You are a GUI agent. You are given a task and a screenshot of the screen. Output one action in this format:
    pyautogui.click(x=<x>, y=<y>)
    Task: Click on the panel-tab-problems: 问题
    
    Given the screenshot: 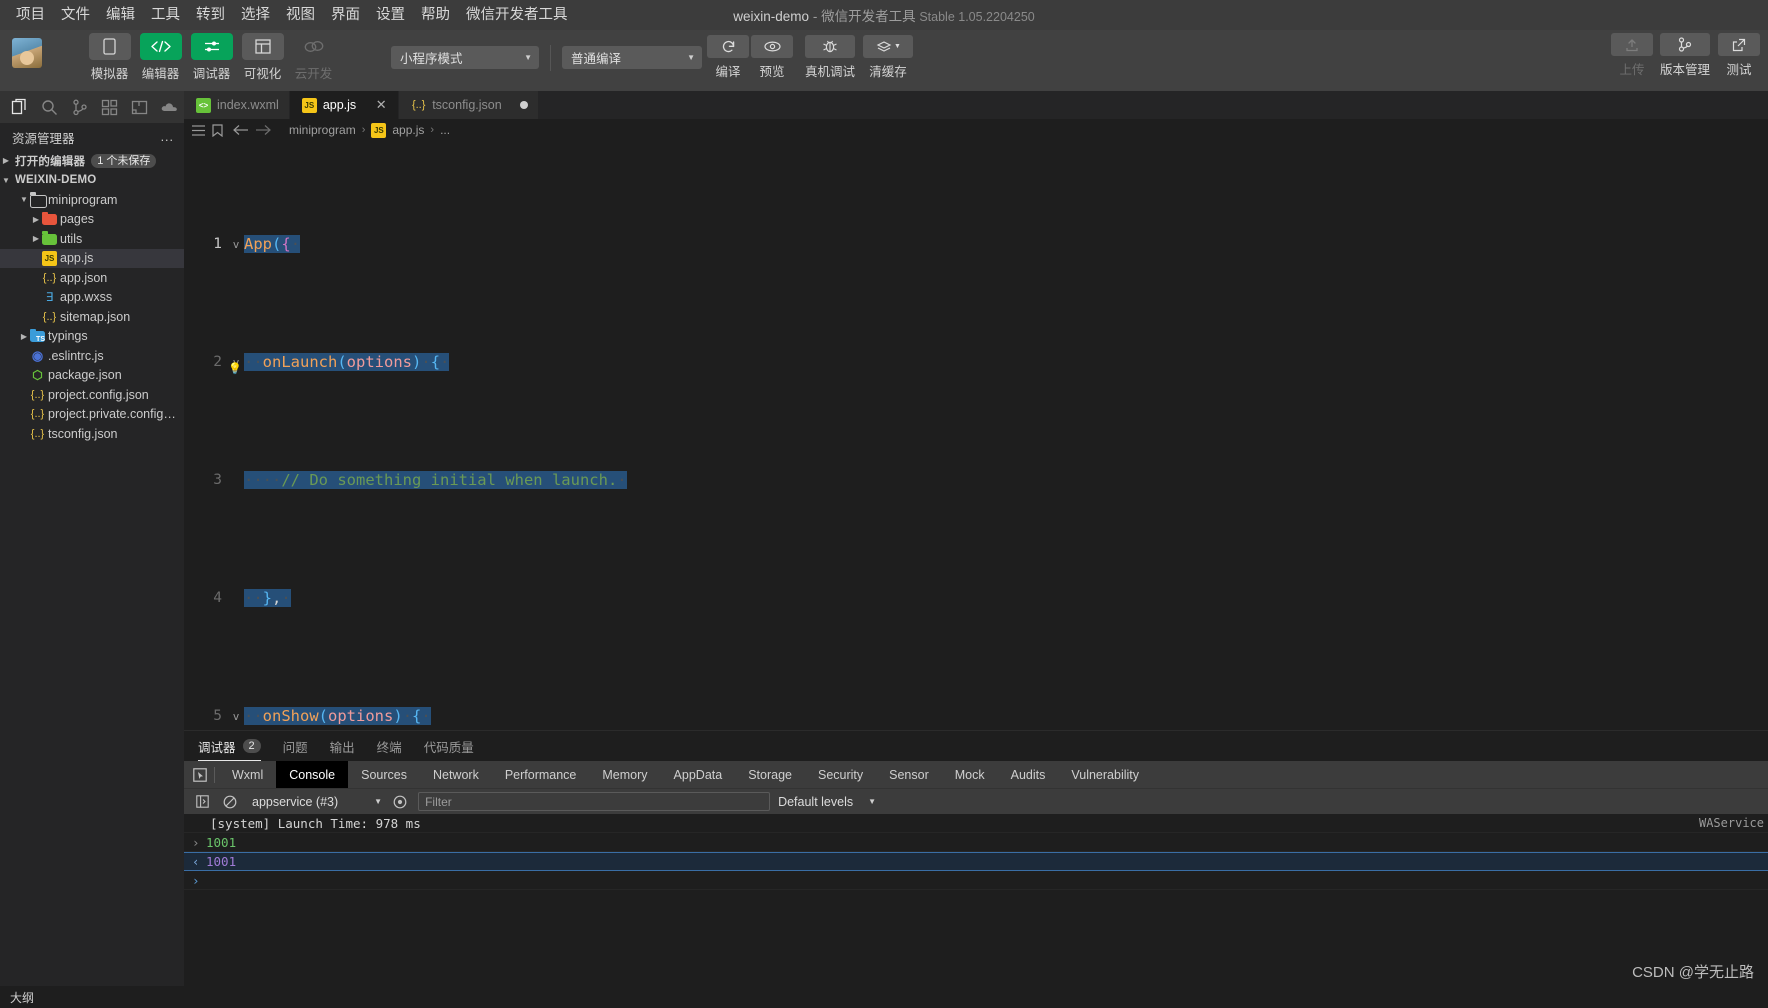 What is the action you would take?
    pyautogui.click(x=295, y=746)
    